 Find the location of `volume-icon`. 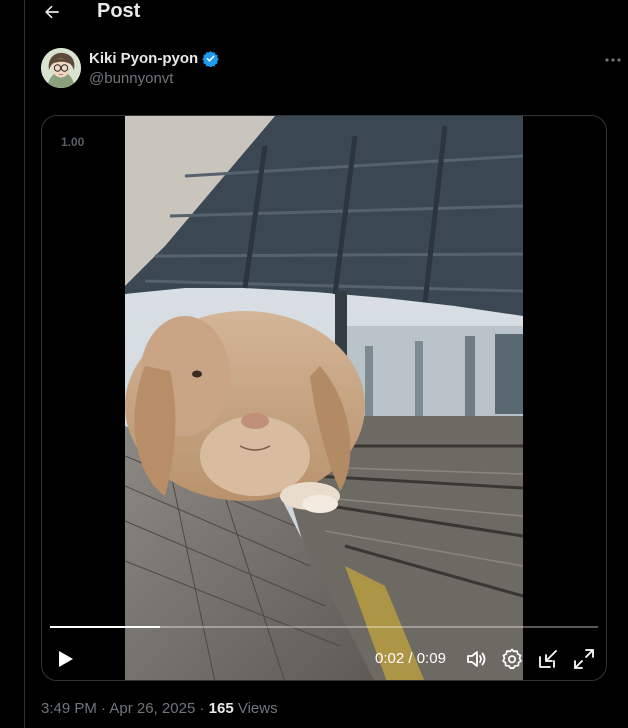

volume-icon is located at coordinates (476, 659).